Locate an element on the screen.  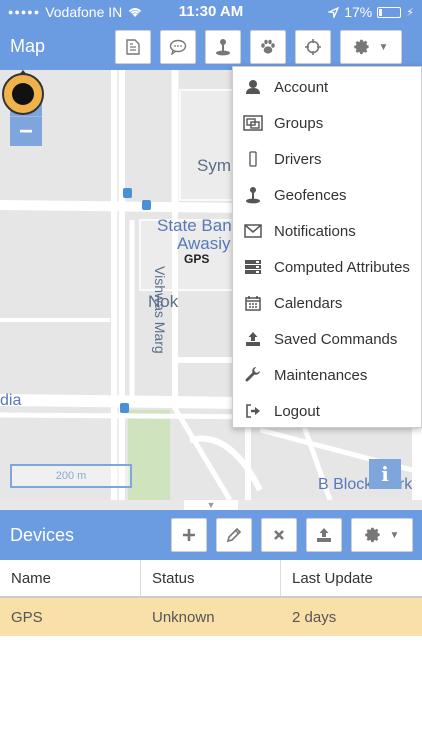
devices-title: Devices is located at coordinates (42, 535).